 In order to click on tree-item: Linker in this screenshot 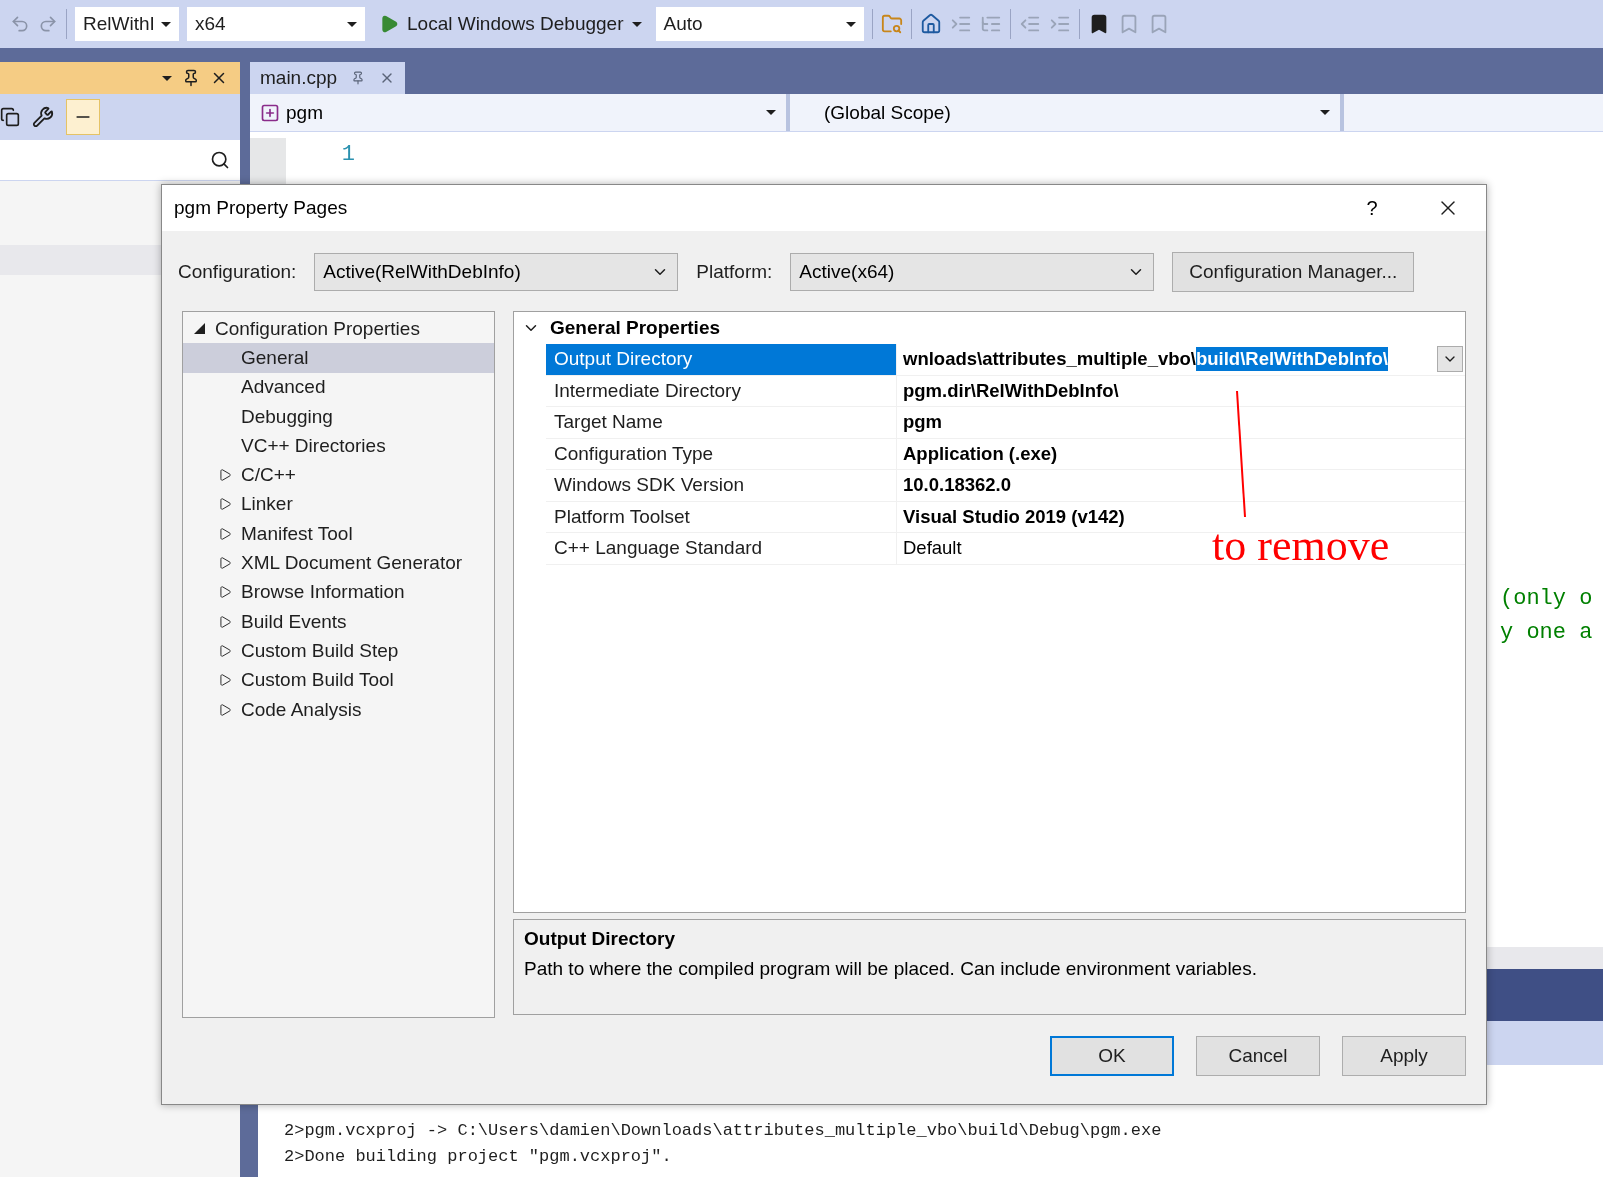, I will do `click(338, 504)`.